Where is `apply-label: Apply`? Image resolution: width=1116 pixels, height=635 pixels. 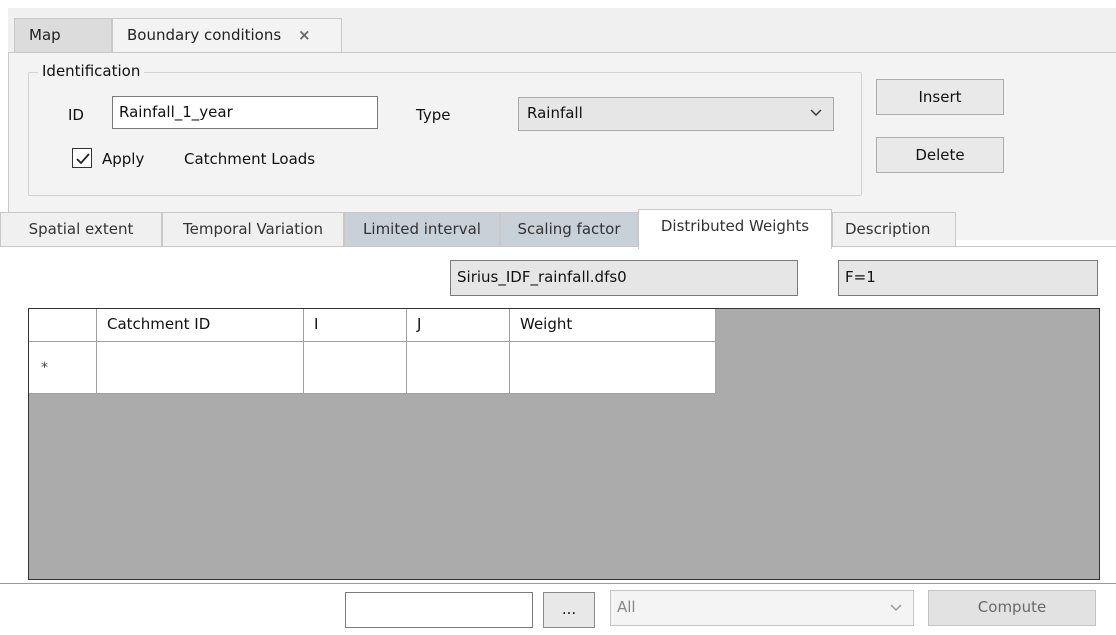
apply-label: Apply is located at coordinates (123, 159).